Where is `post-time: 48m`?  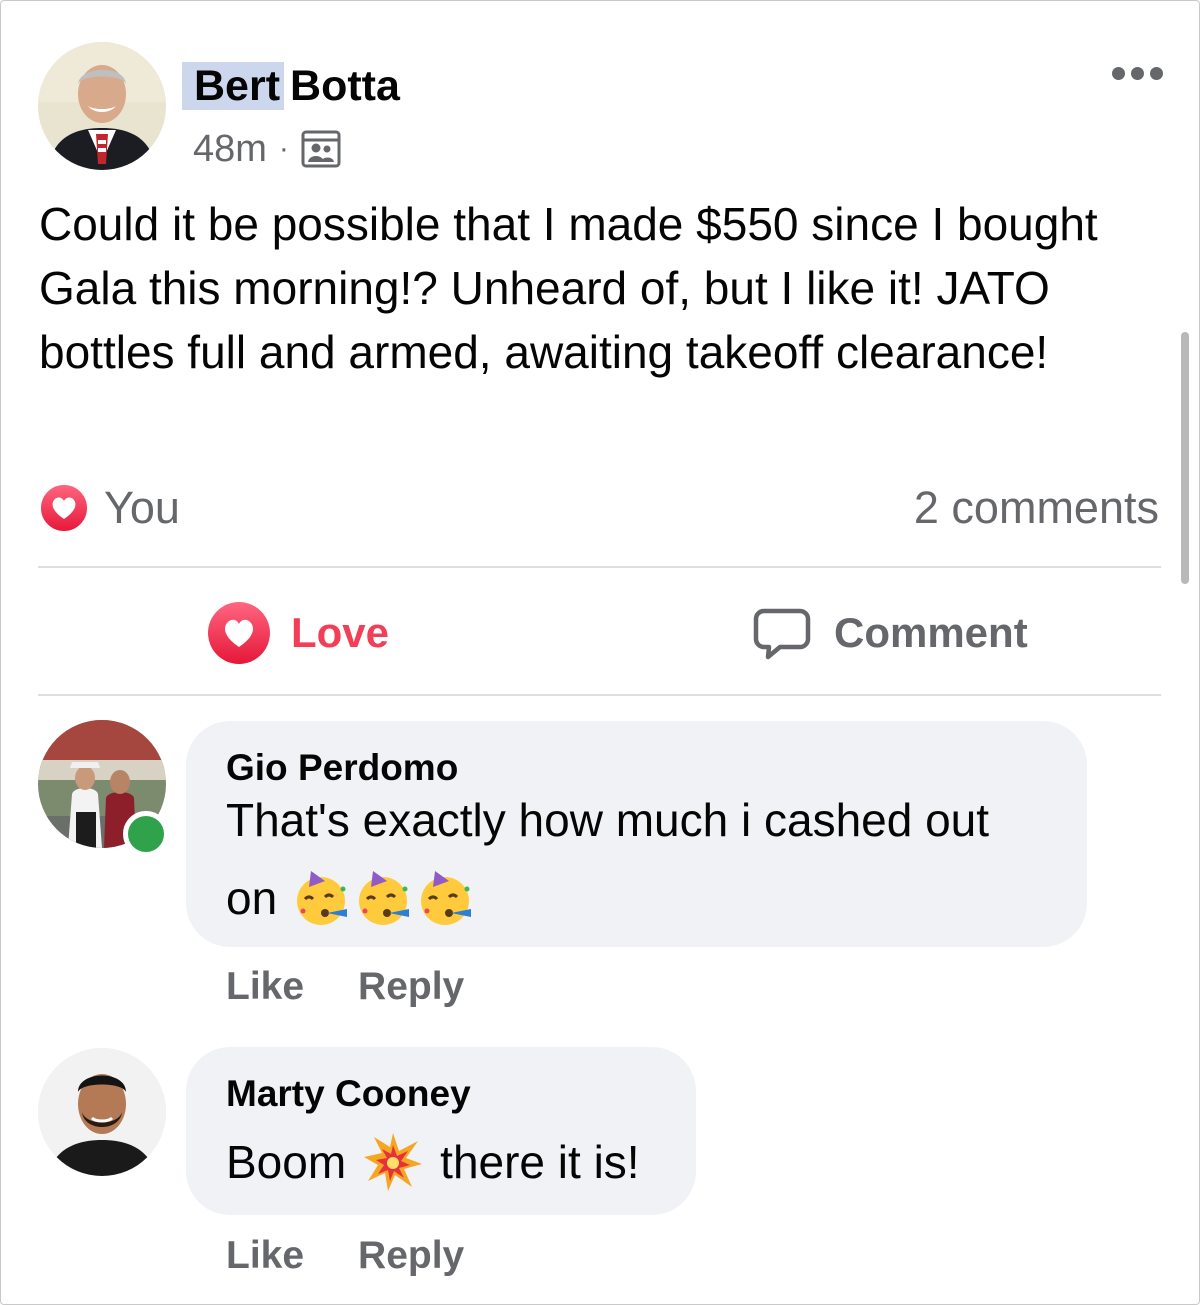
post-time: 48m is located at coordinates (230, 149).